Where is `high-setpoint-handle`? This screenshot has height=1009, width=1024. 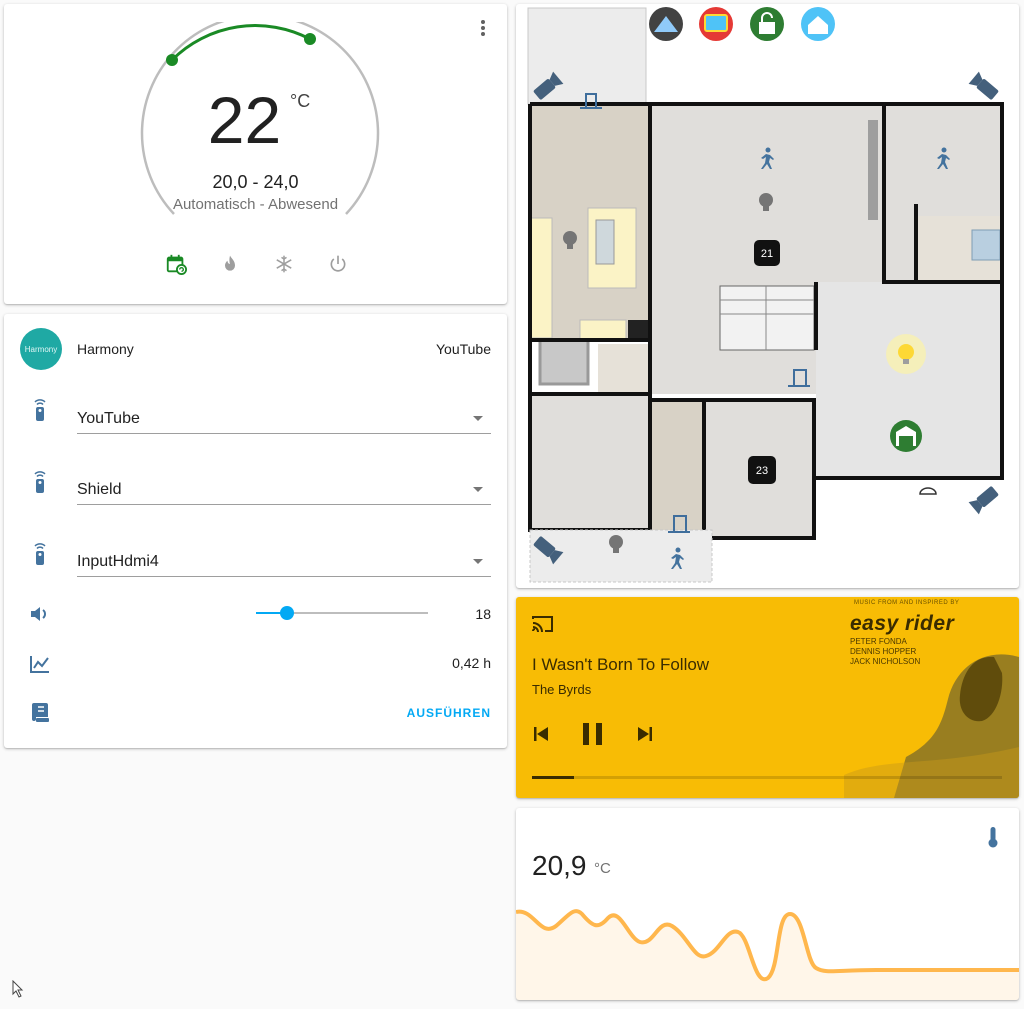
high-setpoint-handle is located at coordinates (310, 39).